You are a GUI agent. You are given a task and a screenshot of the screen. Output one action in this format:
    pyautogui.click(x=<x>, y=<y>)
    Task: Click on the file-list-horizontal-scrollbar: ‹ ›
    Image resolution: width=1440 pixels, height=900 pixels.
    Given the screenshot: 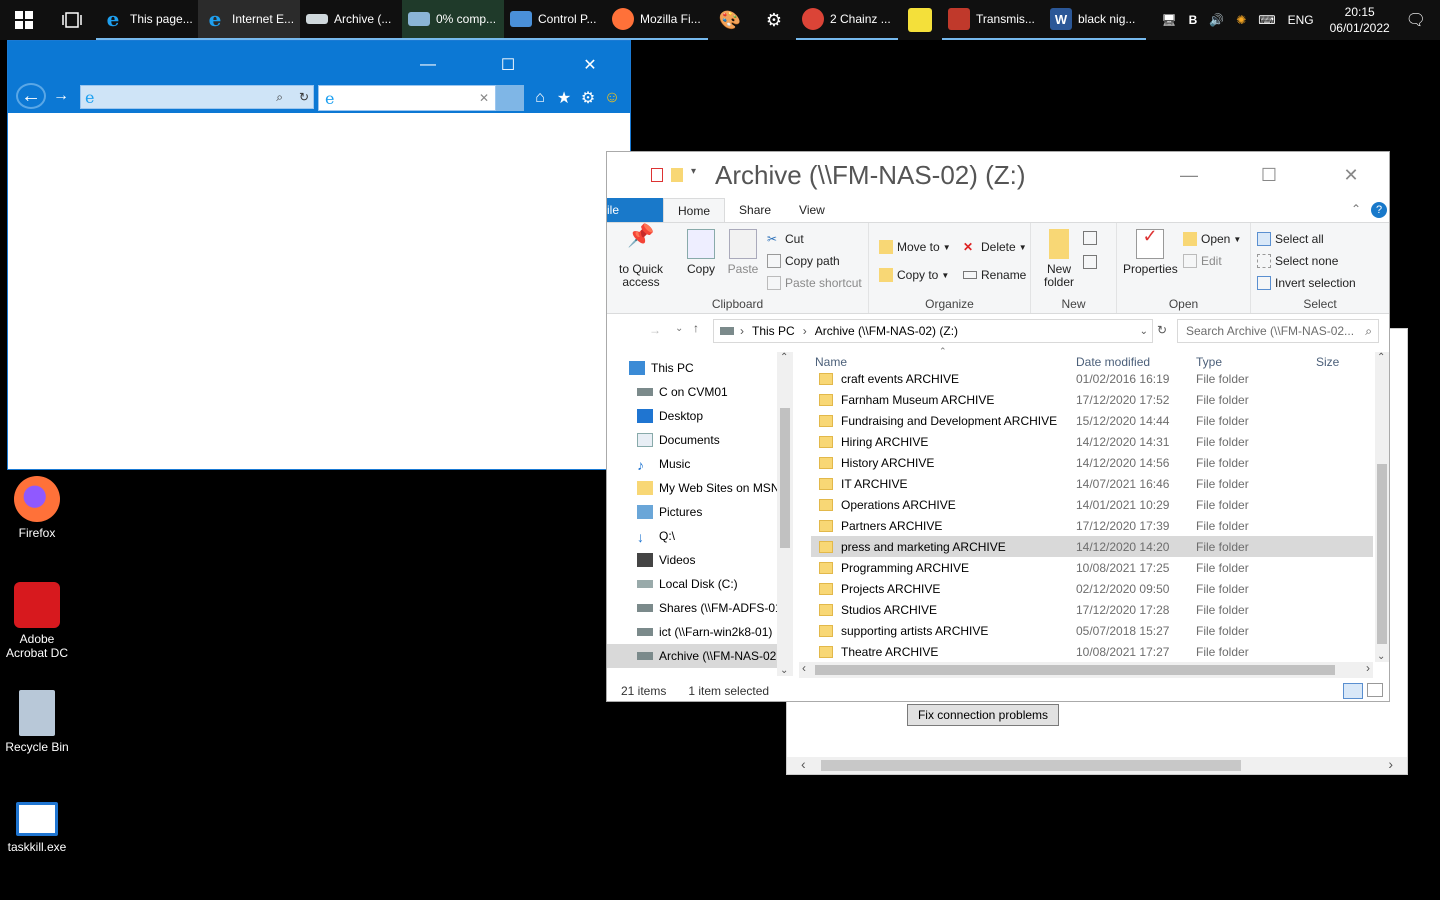 What is the action you would take?
    pyautogui.click(x=1086, y=669)
    